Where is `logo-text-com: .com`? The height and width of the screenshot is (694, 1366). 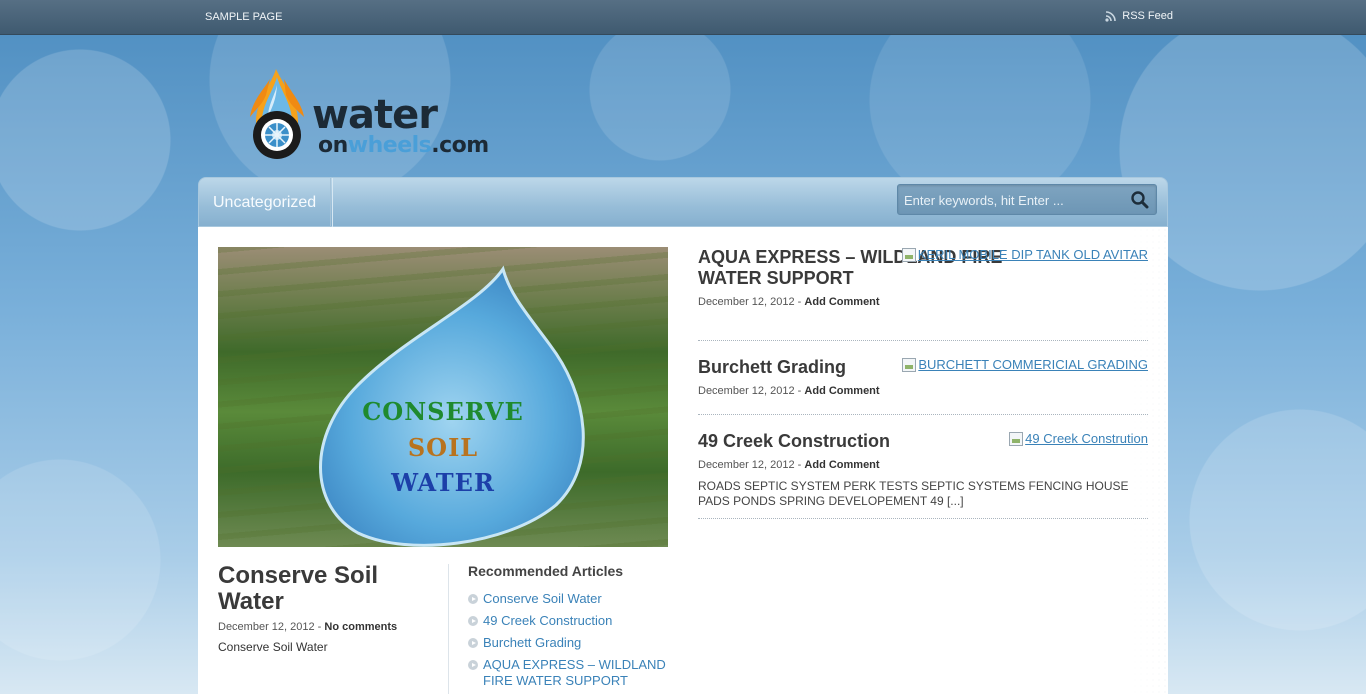
logo-text-com: .com is located at coordinates (460, 145).